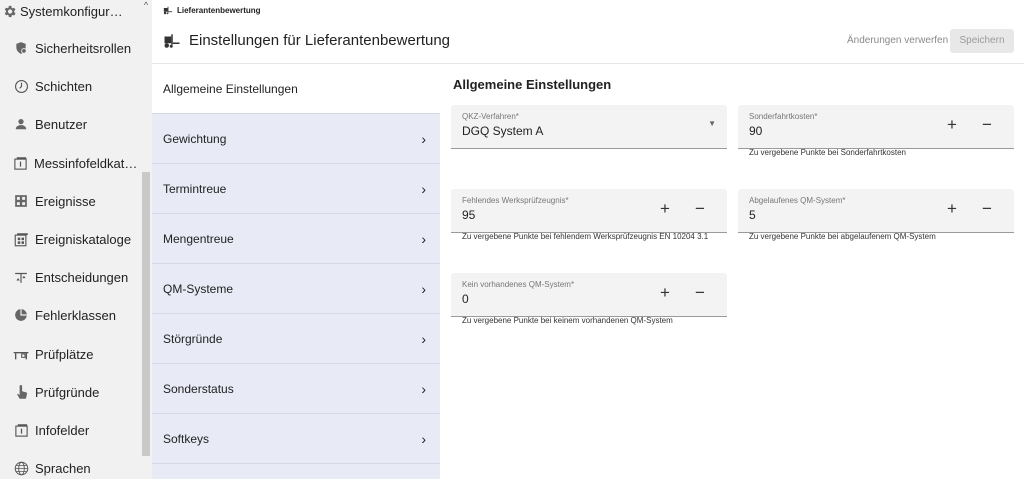 The width and height of the screenshot is (1024, 479). What do you see at coordinates (83, 48) in the screenshot?
I see `sidebar-item-label: Sicherheitsrollen` at bounding box center [83, 48].